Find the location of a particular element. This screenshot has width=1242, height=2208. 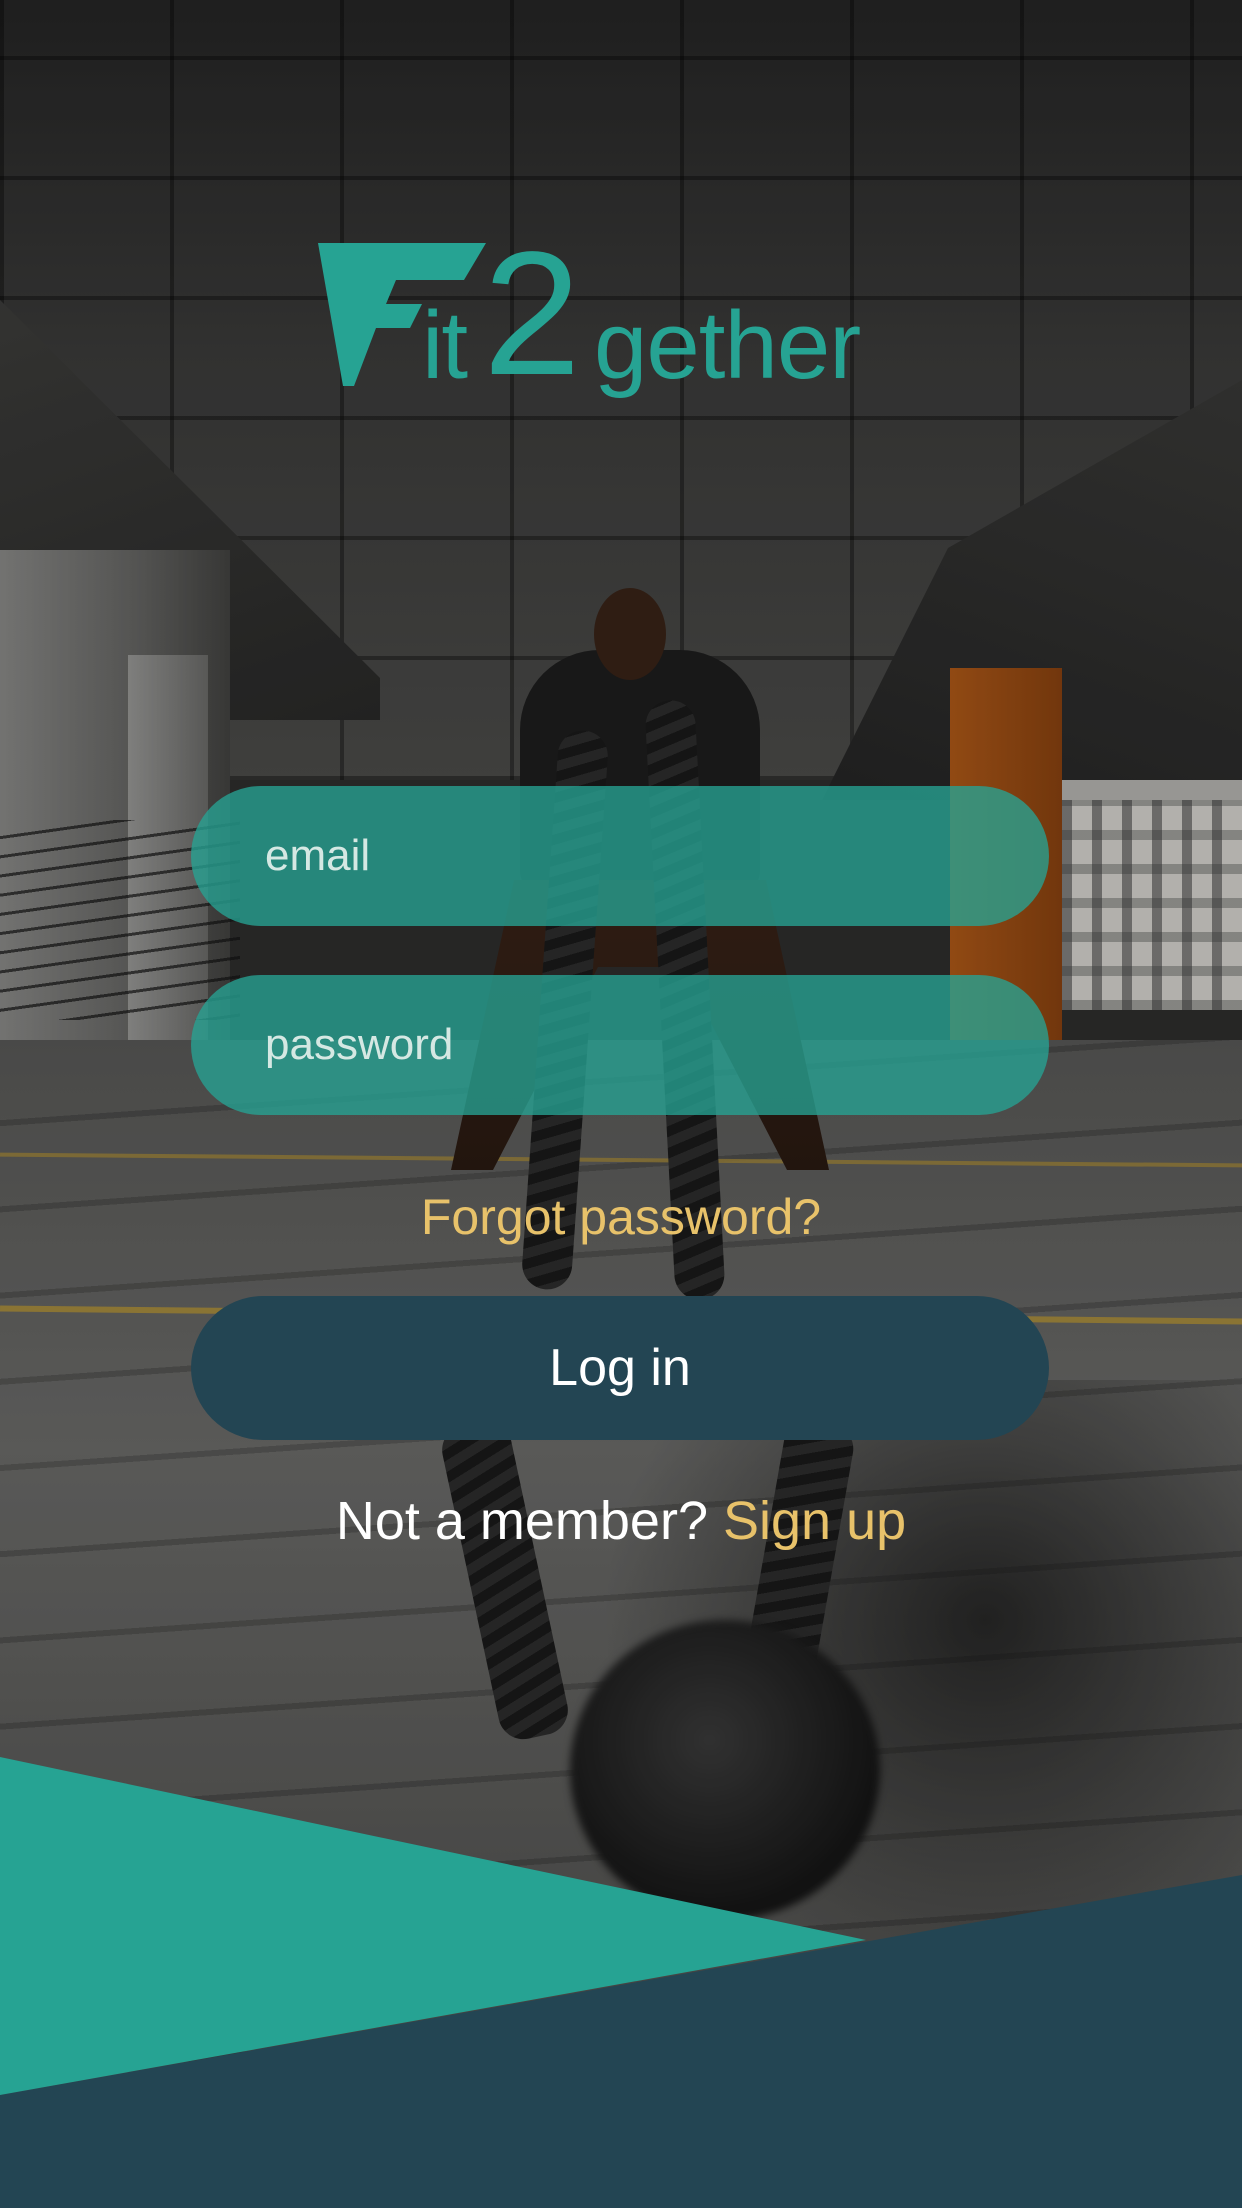

logo-text-2: 2 is located at coordinates (532, 314).